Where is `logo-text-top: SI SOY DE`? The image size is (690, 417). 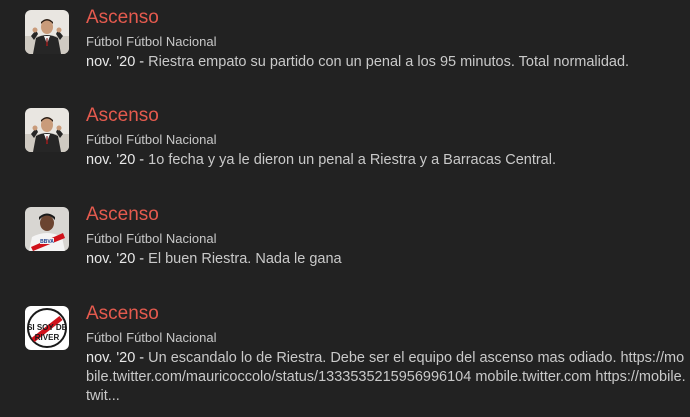 logo-text-top: SI SOY DE is located at coordinates (47, 327).